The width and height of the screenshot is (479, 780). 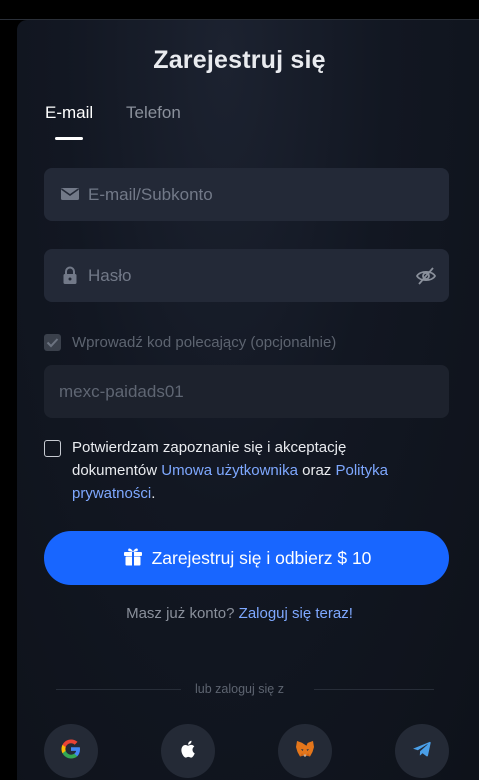 I want to click on referral-input, so click(x=219, y=391).